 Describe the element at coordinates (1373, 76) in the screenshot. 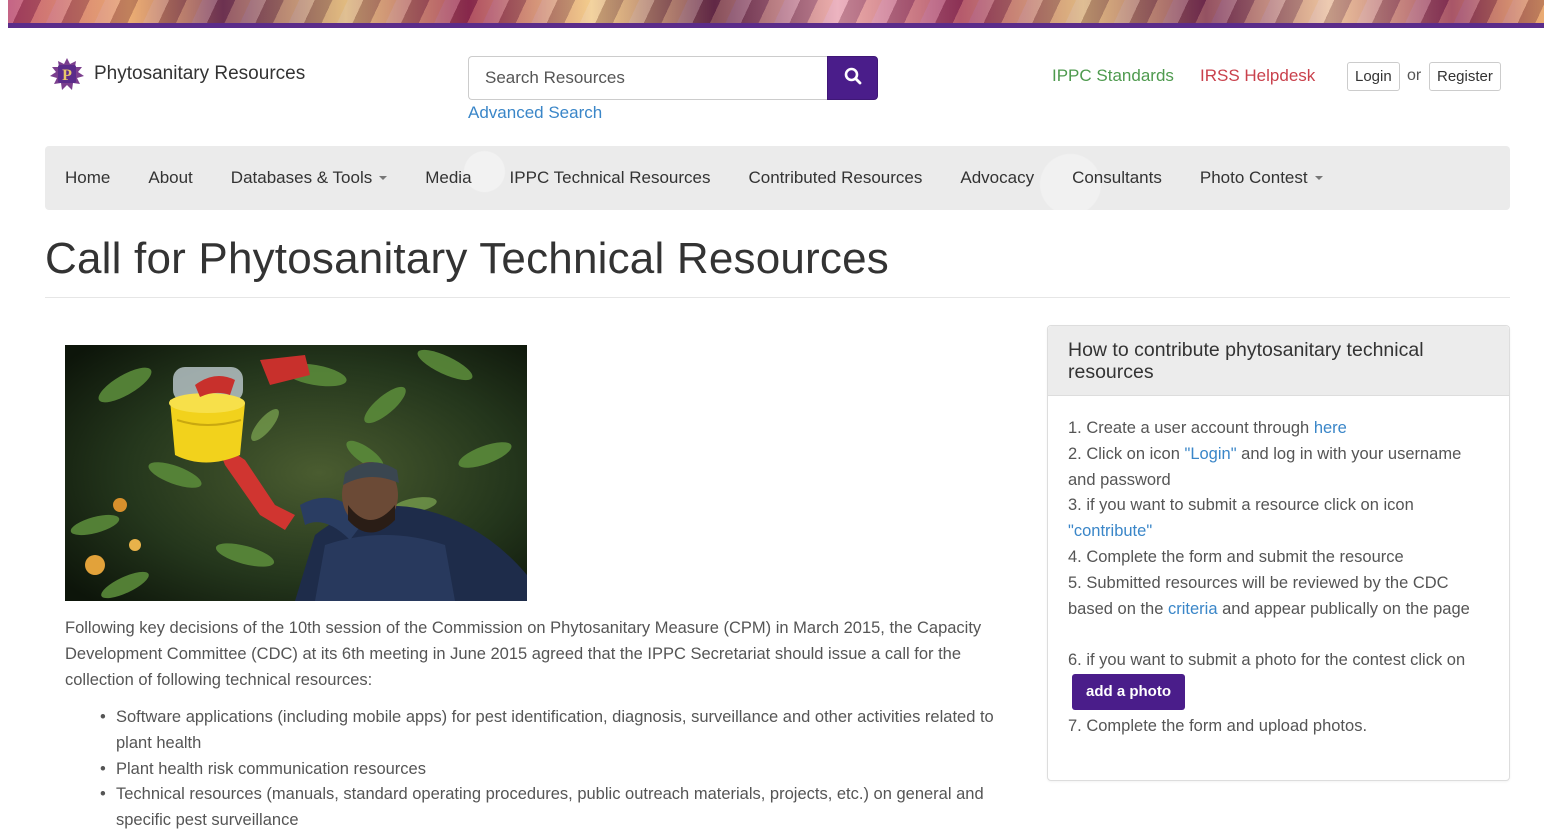

I see `login-button: Login` at that location.